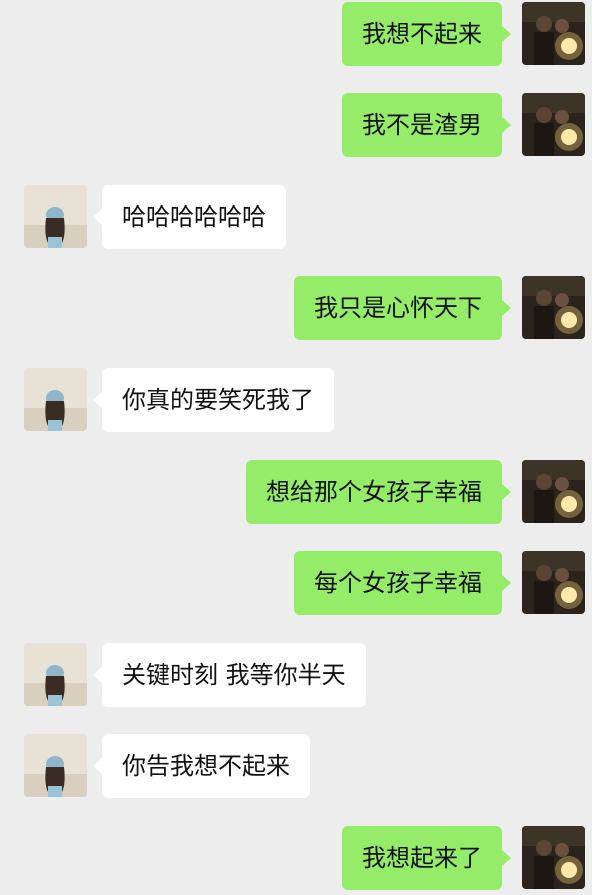 Image resolution: width=592 pixels, height=895 pixels. What do you see at coordinates (426, 858) in the screenshot?
I see `message-bubble: 我想起来了` at bounding box center [426, 858].